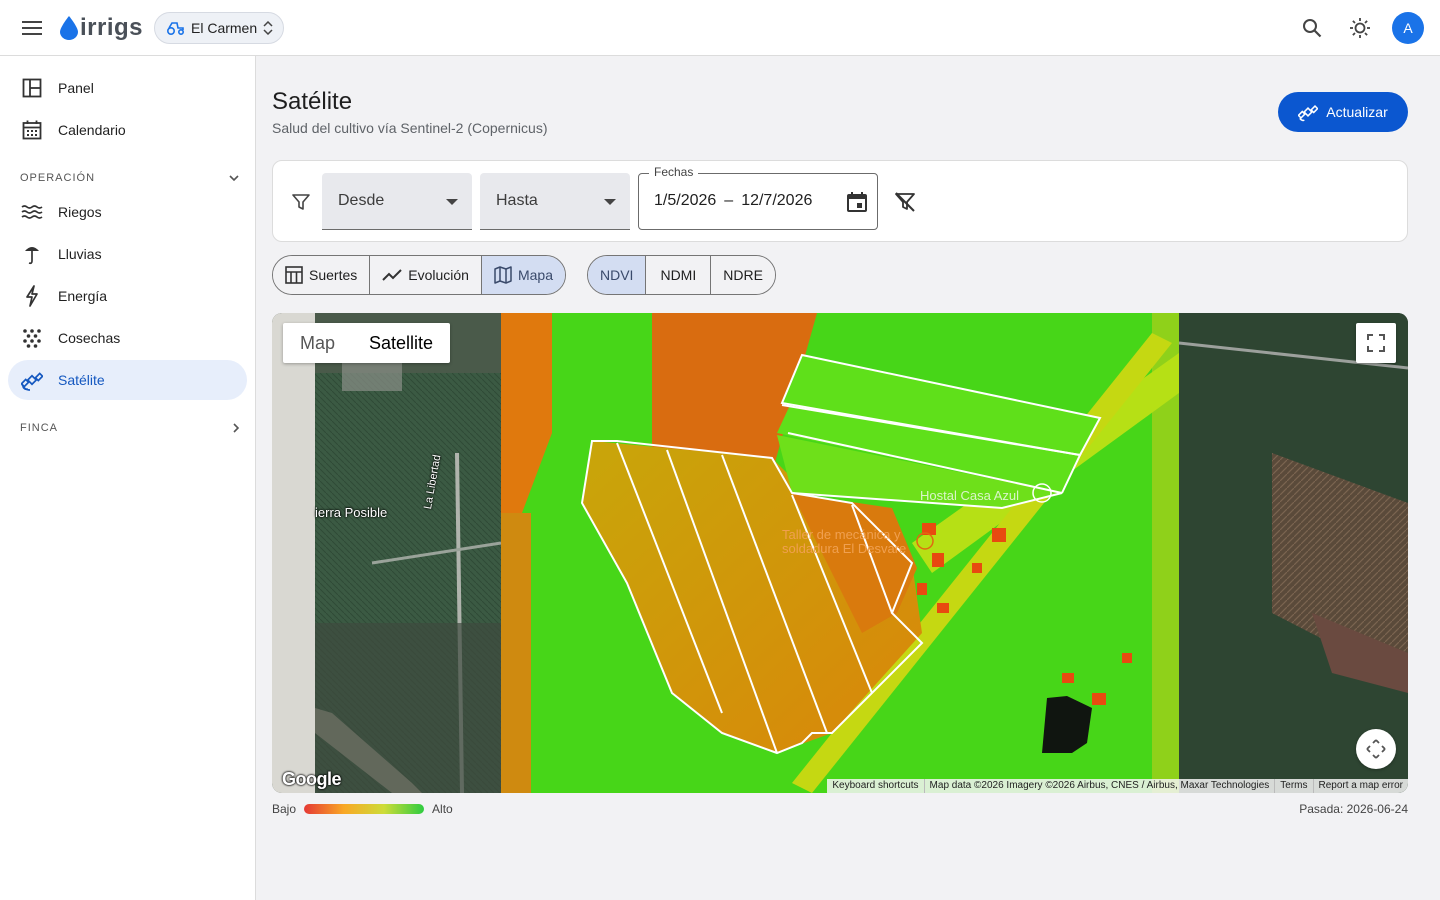 The width and height of the screenshot is (1440, 900). What do you see at coordinates (127, 338) in the screenshot?
I see `sidebar-item-cosechas: Cosechas` at bounding box center [127, 338].